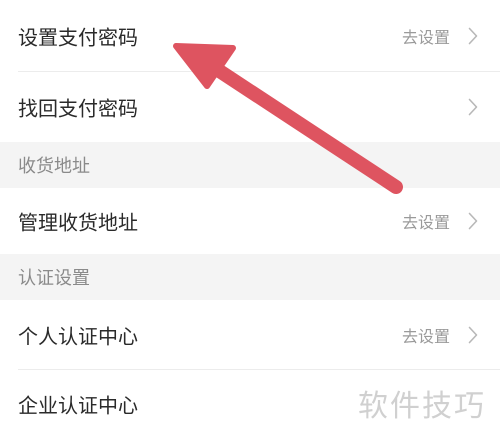  Describe the element at coordinates (54, 278) in the screenshot. I see `section-title-verification-settings: 认证设置` at that location.